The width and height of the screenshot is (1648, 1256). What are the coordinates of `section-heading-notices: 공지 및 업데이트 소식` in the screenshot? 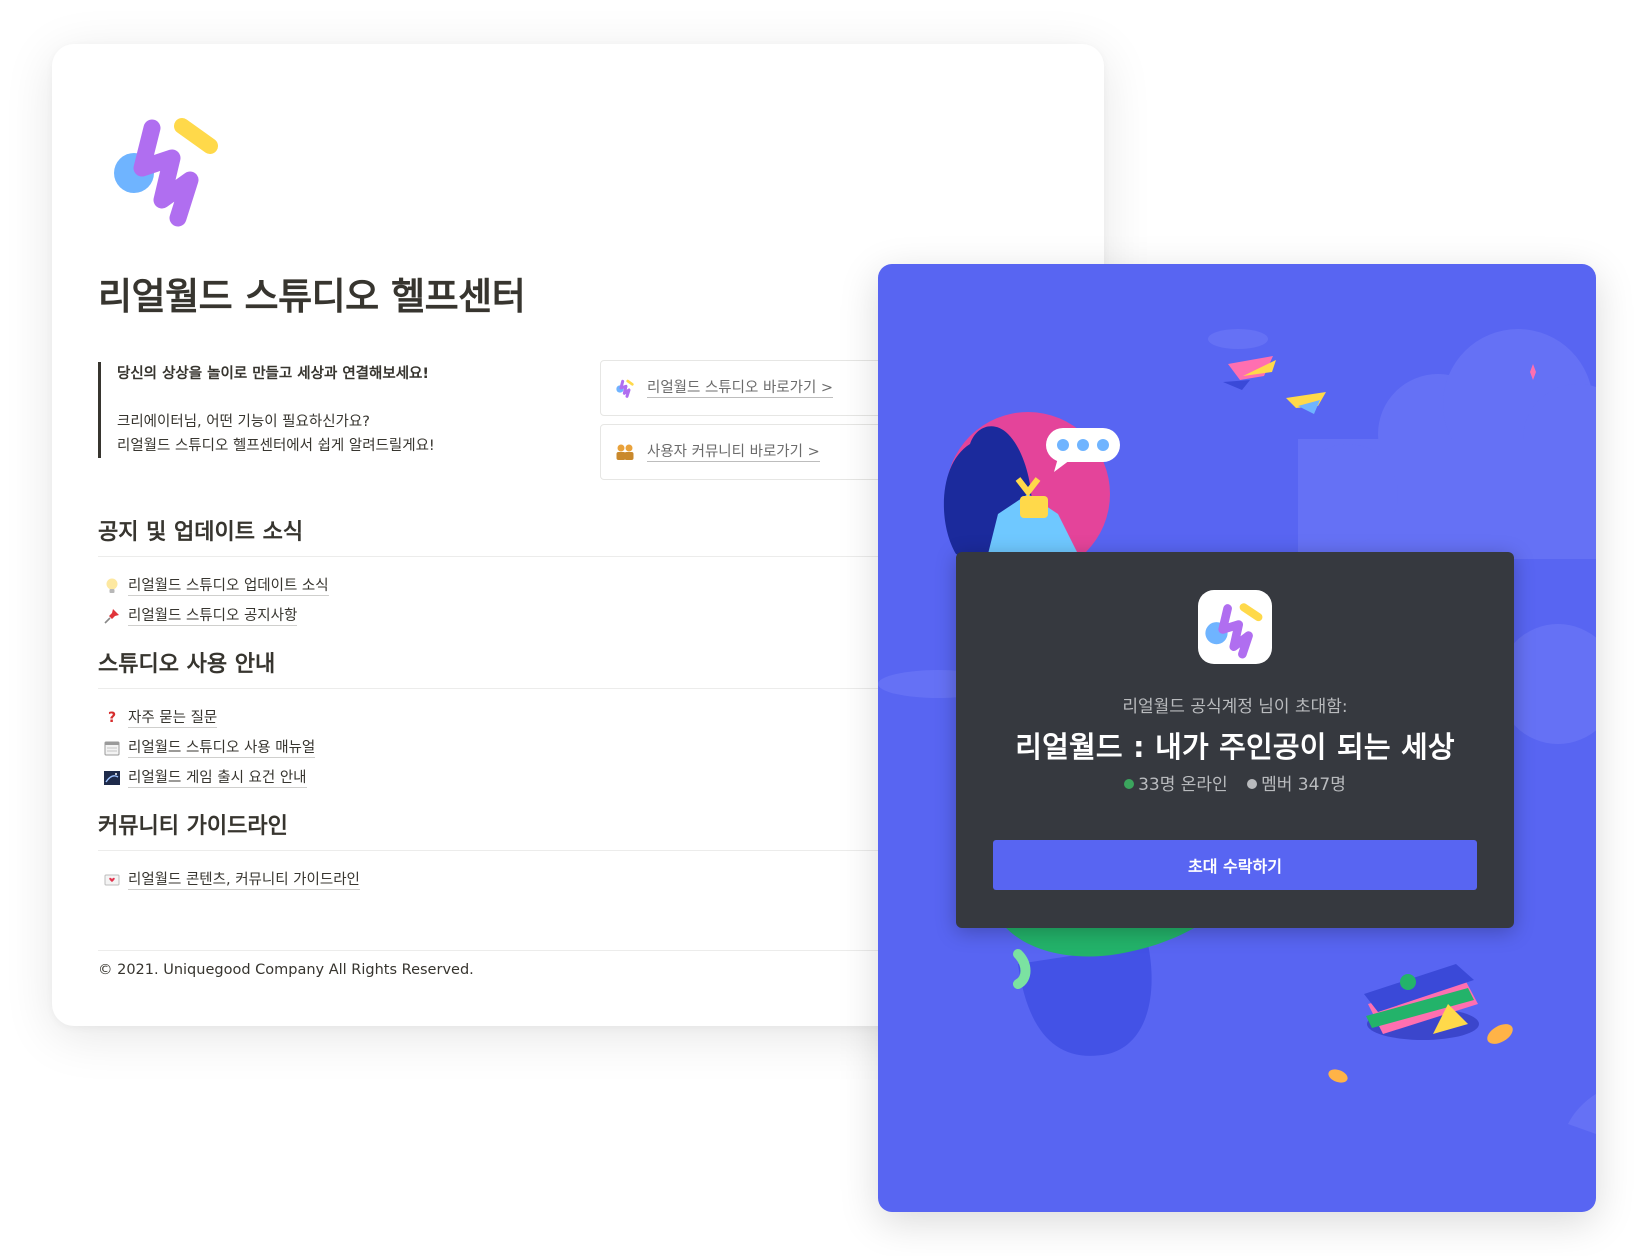 It's located at (498, 535).